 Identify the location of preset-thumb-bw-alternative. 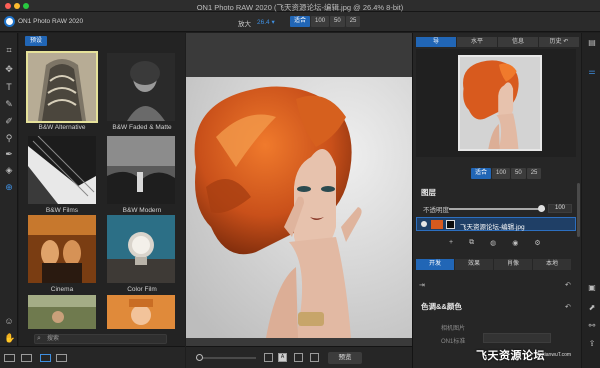
(62, 87).